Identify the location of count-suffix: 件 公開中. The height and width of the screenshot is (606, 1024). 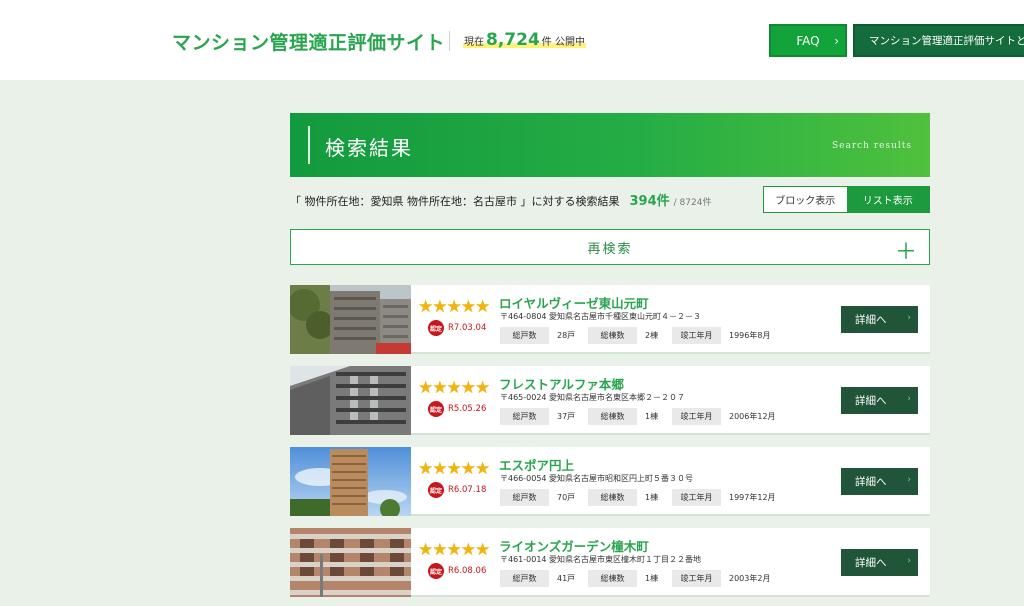
(563, 42).